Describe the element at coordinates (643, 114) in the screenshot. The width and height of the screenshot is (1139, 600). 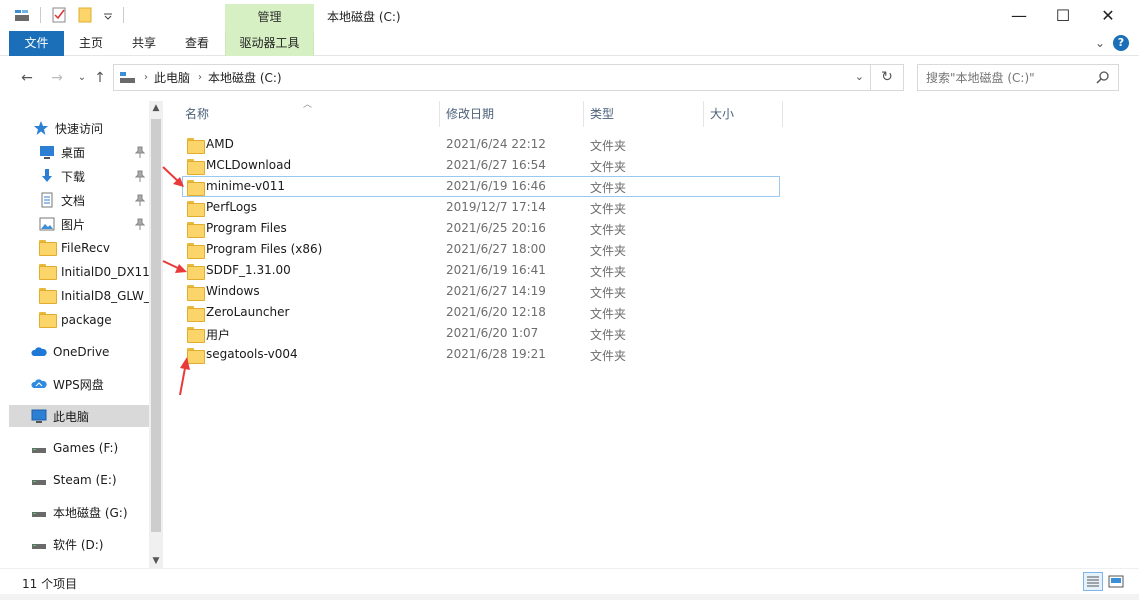
I see `column-header-type: 类型` at that location.